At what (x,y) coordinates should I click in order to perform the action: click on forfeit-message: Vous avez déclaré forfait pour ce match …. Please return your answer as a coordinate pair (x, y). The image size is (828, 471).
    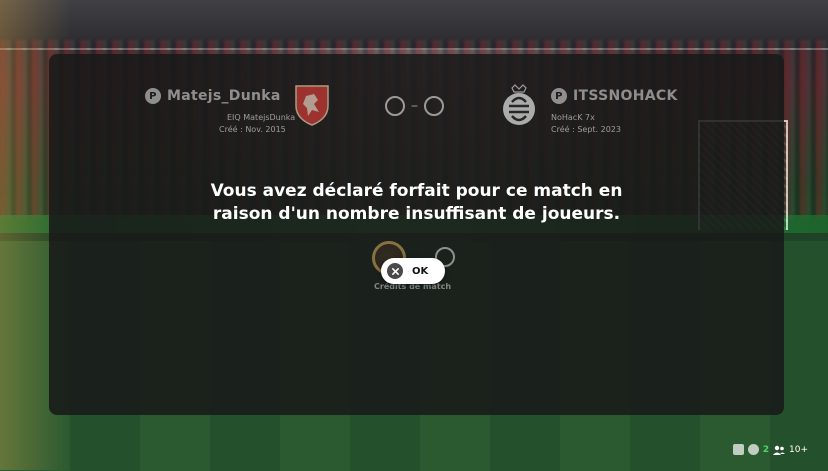
    Looking at the image, I should click on (416, 202).